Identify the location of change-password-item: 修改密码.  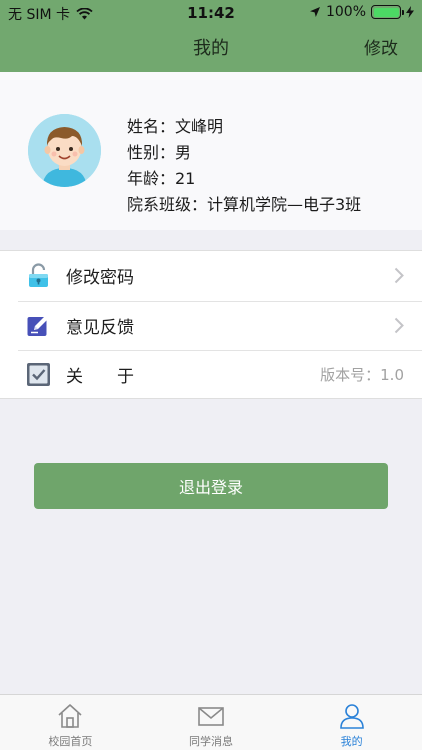
(211, 276).